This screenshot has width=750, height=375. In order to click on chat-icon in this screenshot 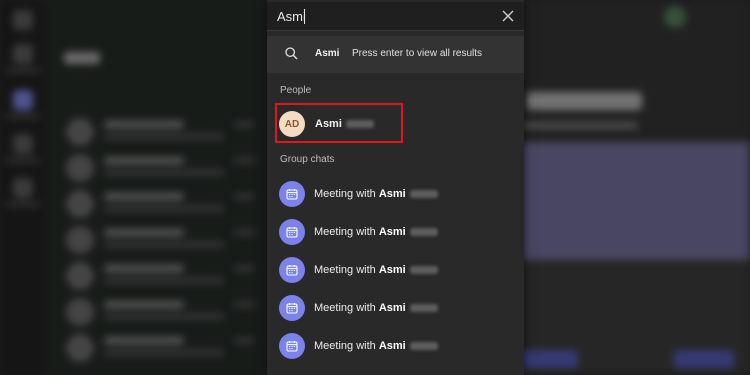, I will do `click(23, 100)`.